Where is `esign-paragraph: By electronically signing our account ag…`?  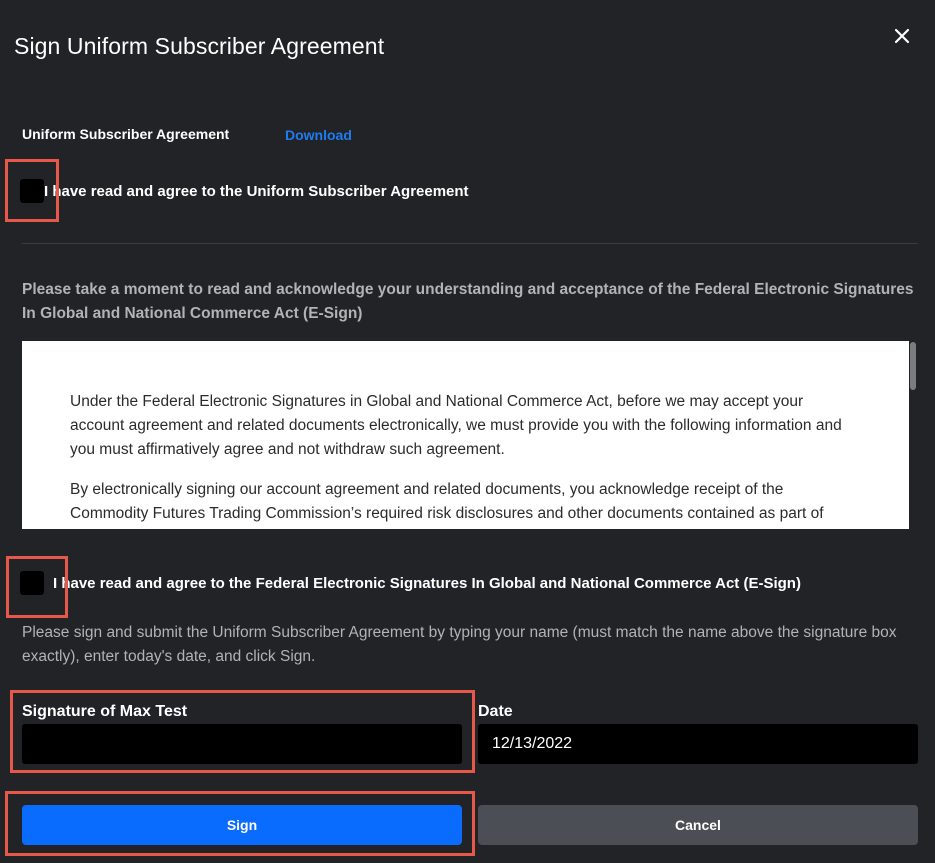 esign-paragraph: By electronically signing our account ag… is located at coordinates (447, 501).